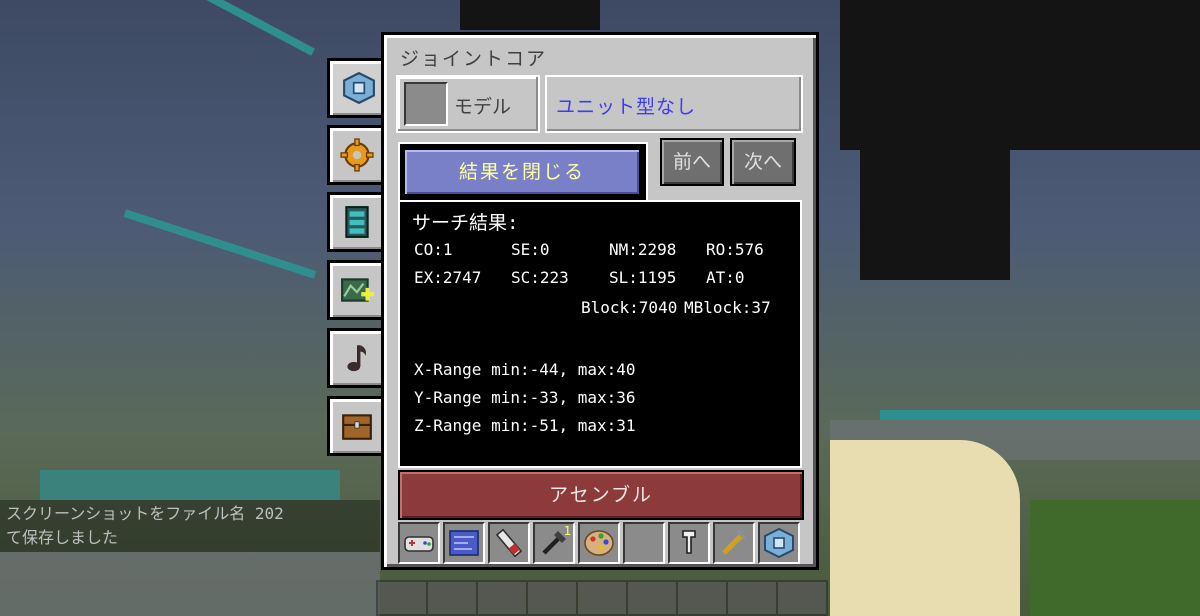  What do you see at coordinates (465, 223) in the screenshot?
I see `results-heading: サーチ結果:` at bounding box center [465, 223].